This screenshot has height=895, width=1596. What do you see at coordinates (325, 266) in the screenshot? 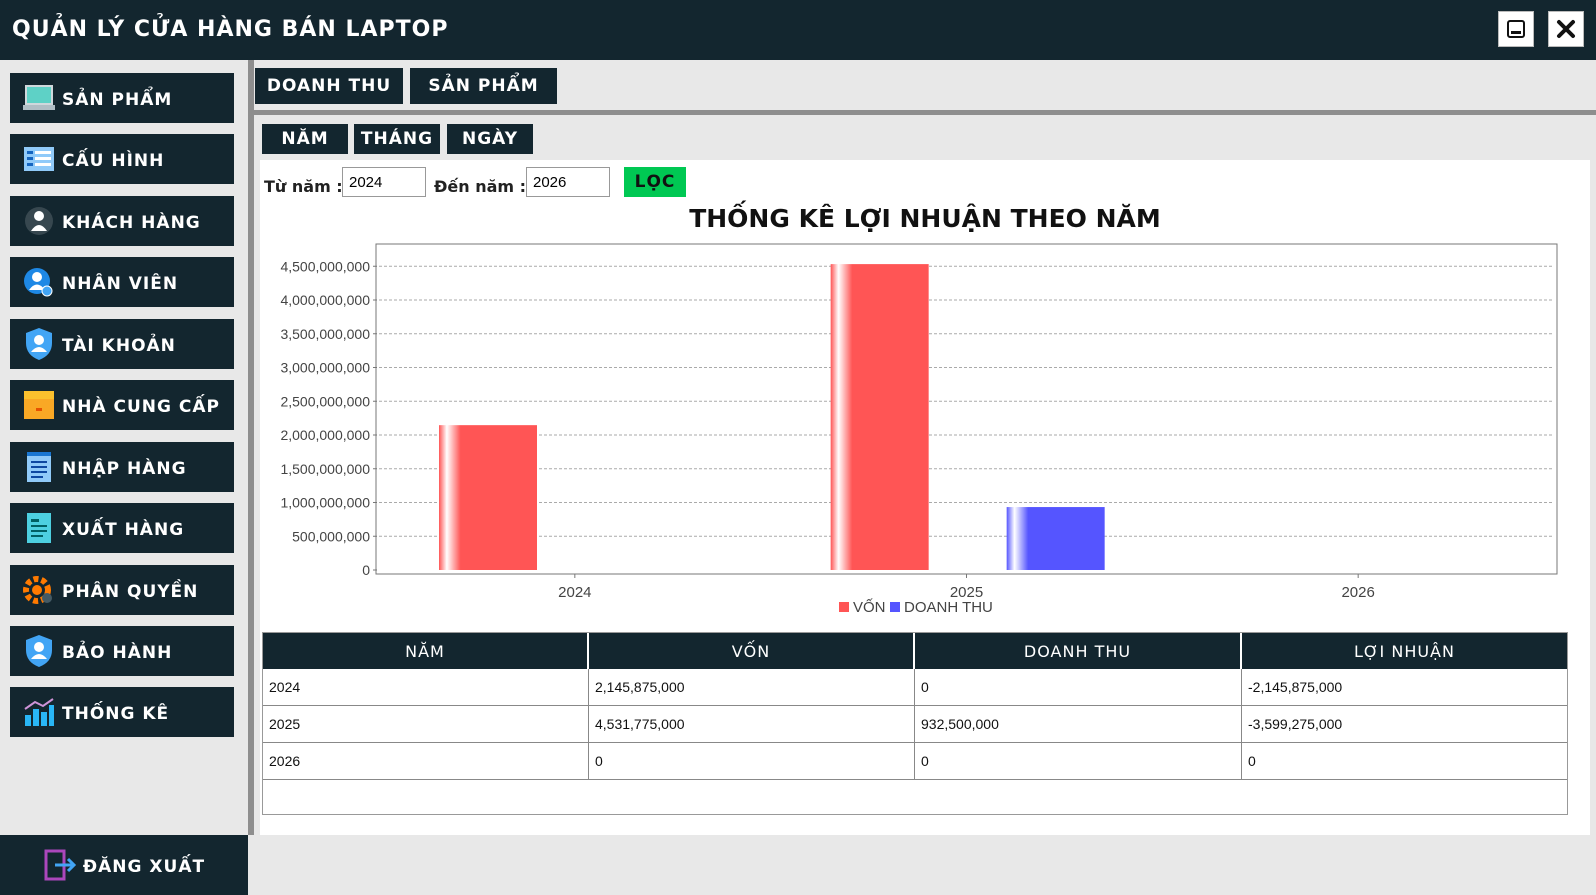
I see `y-tick-label: 4,500,000,000` at bounding box center [325, 266].